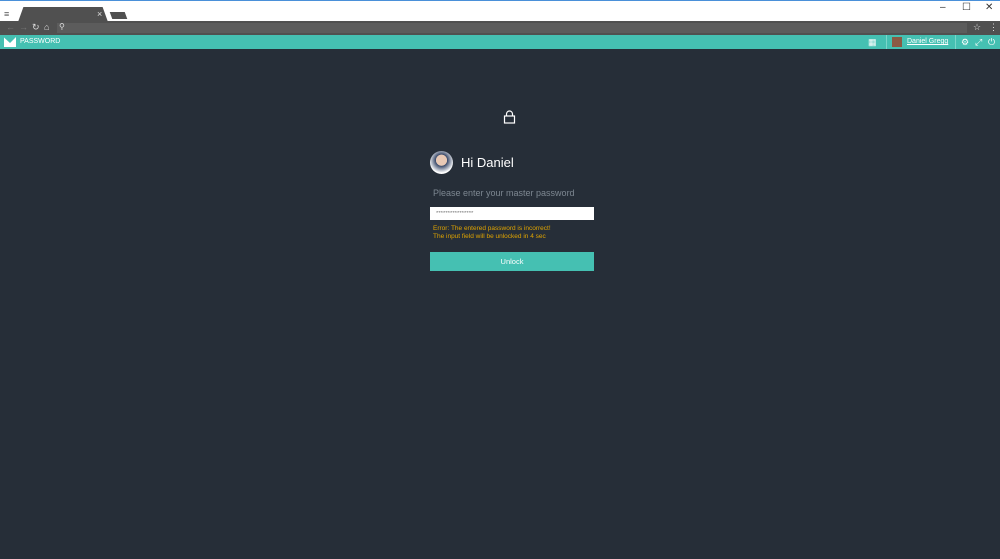 The image size is (1000, 559). What do you see at coordinates (10, 42) in the screenshot?
I see `mail-logo-icon` at bounding box center [10, 42].